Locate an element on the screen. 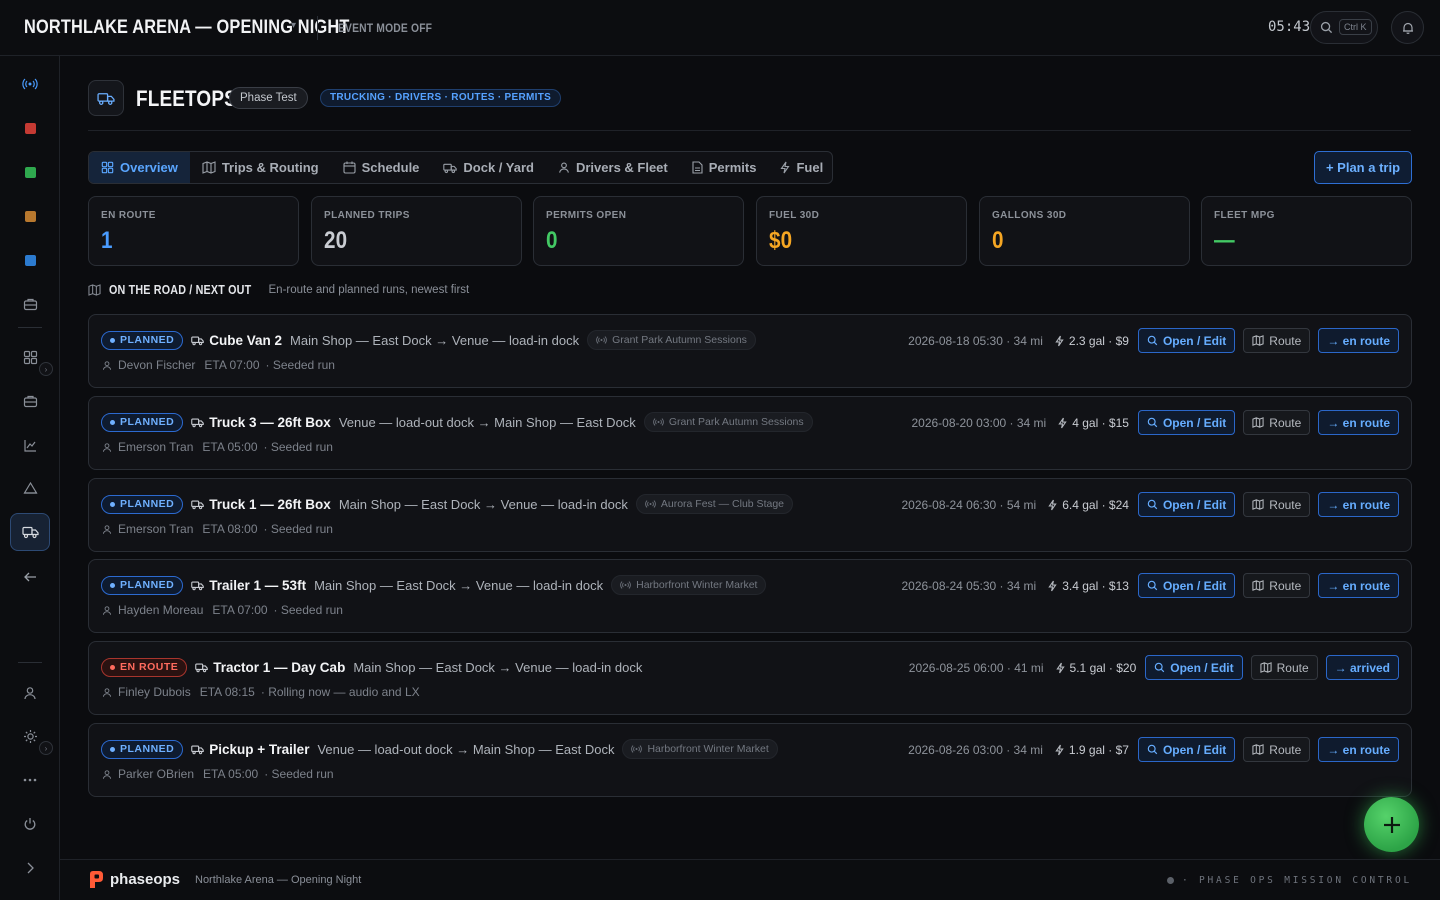 The height and width of the screenshot is (900, 1440). event-tag: Aurora Fest — Club Stage is located at coordinates (714, 504).